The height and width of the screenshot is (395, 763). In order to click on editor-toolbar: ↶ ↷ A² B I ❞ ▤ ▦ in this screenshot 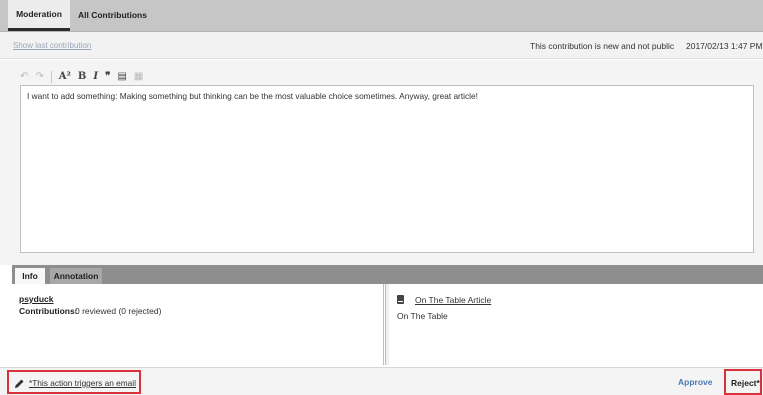, I will do `click(81, 77)`.